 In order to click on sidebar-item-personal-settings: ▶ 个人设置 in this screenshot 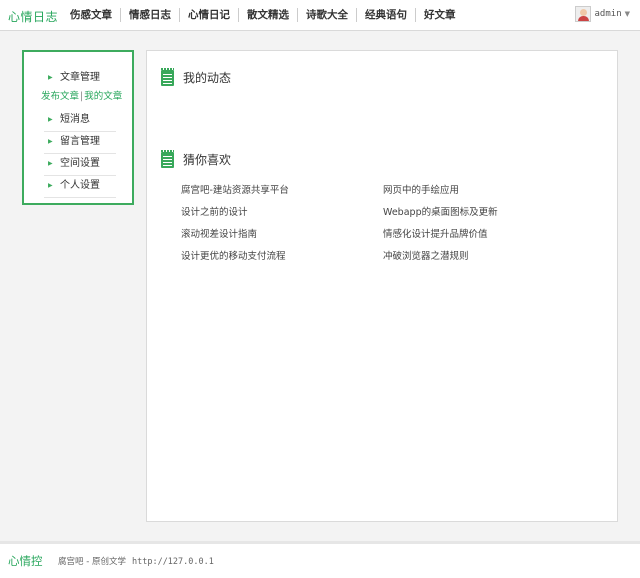, I will do `click(80, 187)`.